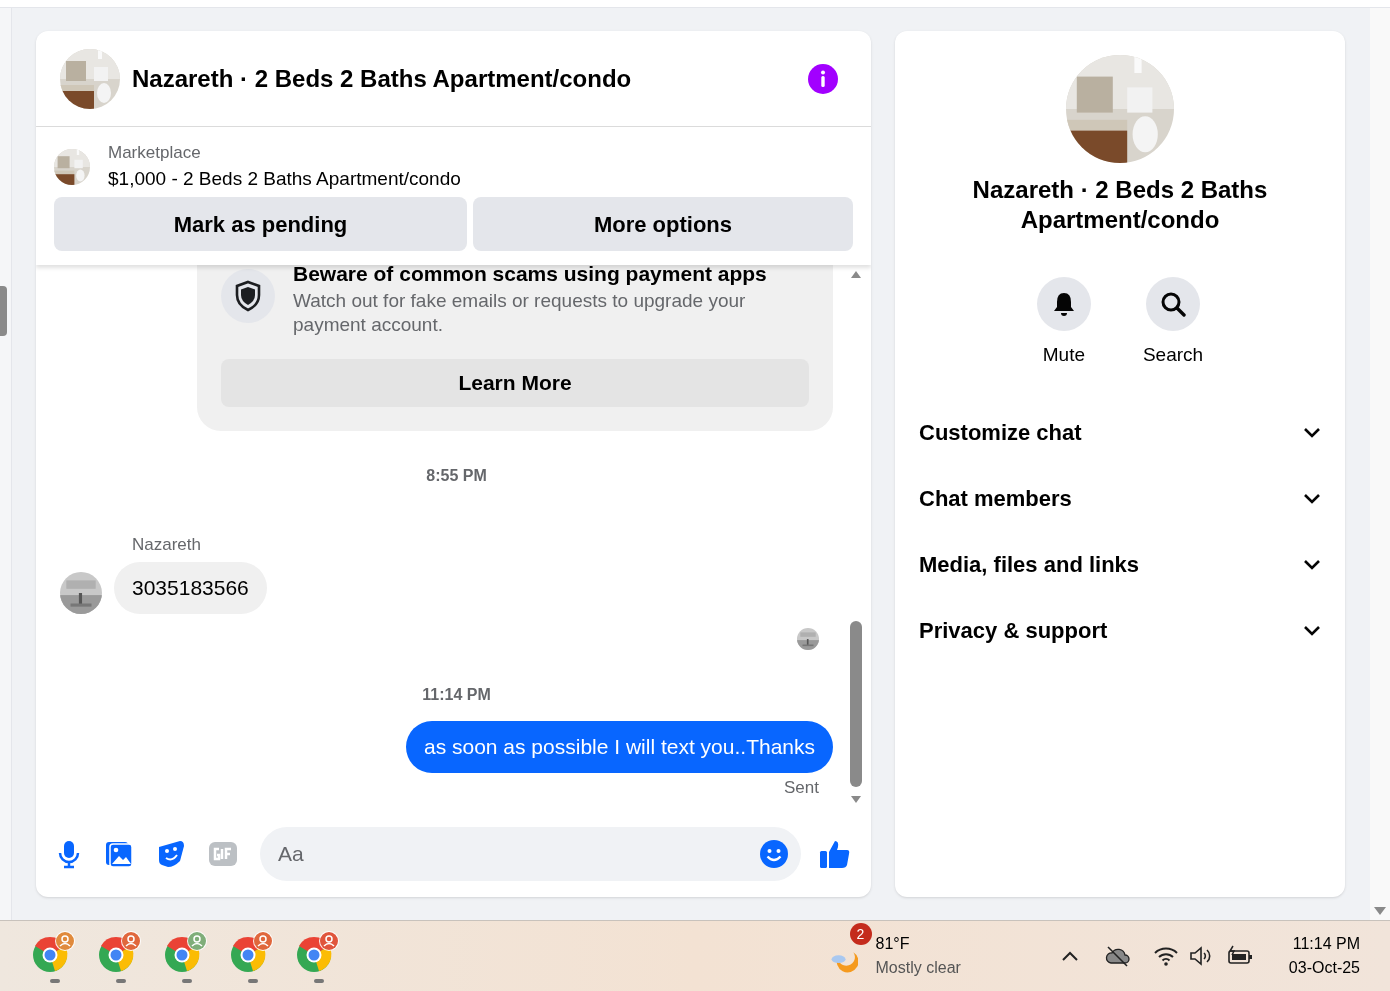 The height and width of the screenshot is (991, 1390). What do you see at coordinates (1200, 956) in the screenshot?
I see `volume-icon` at bounding box center [1200, 956].